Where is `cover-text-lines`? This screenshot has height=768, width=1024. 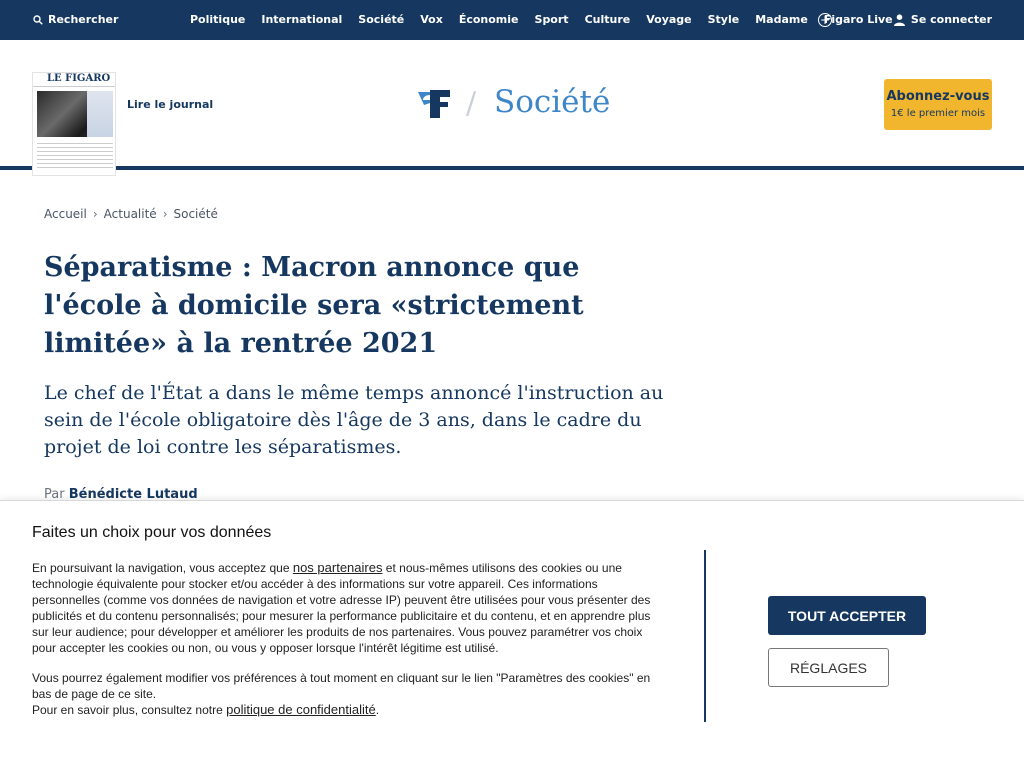
cover-text-lines is located at coordinates (75, 157).